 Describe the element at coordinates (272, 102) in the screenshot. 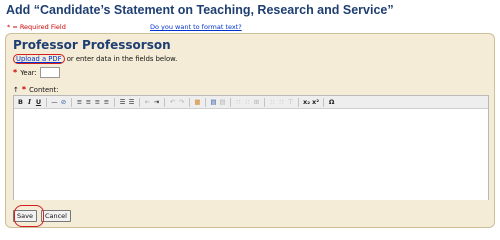

I see `insert-col-button: ∷` at that location.